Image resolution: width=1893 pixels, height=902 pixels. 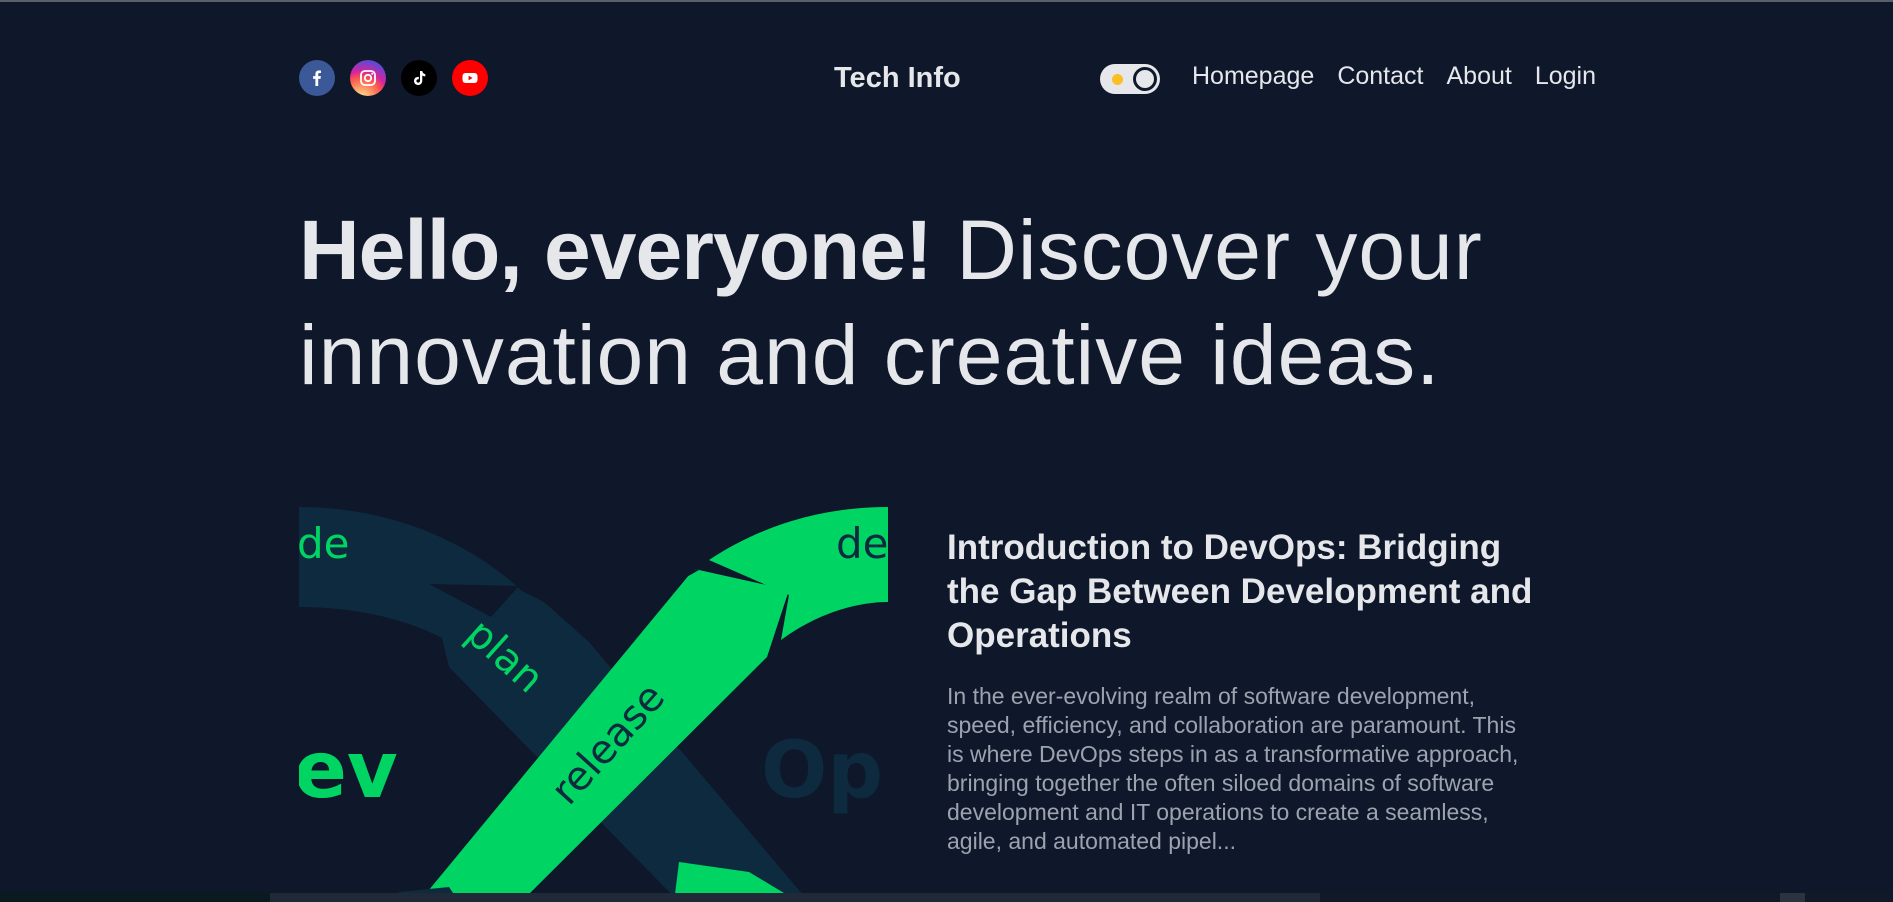 What do you see at coordinates (1130, 79) in the screenshot?
I see `theme-toggle` at bounding box center [1130, 79].